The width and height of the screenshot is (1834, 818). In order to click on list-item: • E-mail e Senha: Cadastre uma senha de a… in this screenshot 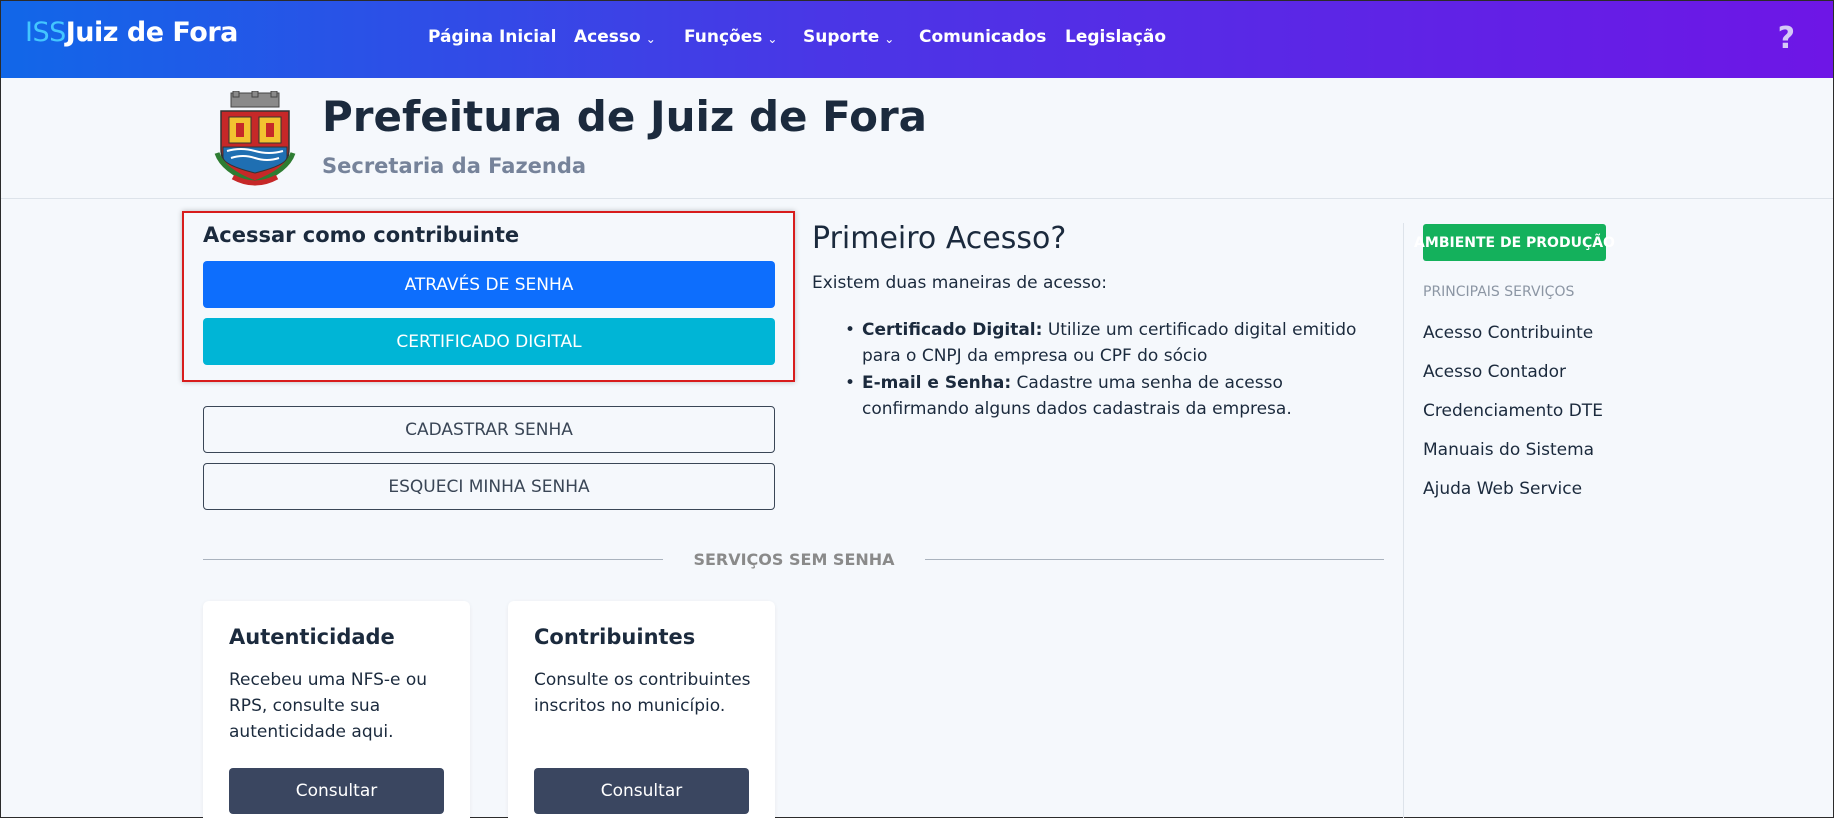, I will do `click(1113, 396)`.